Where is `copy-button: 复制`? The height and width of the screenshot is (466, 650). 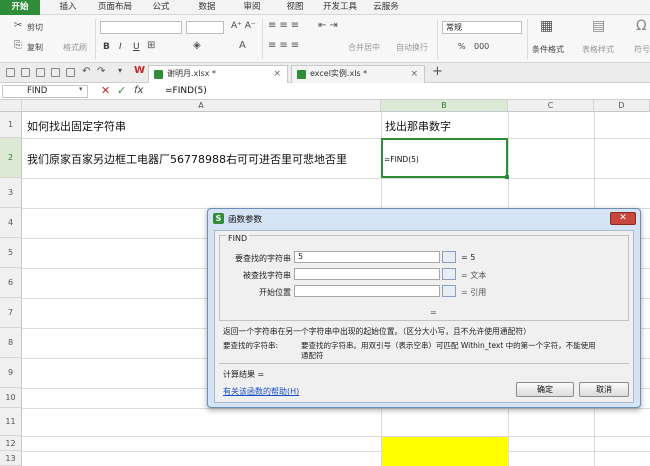 copy-button: 复制 is located at coordinates (35, 47).